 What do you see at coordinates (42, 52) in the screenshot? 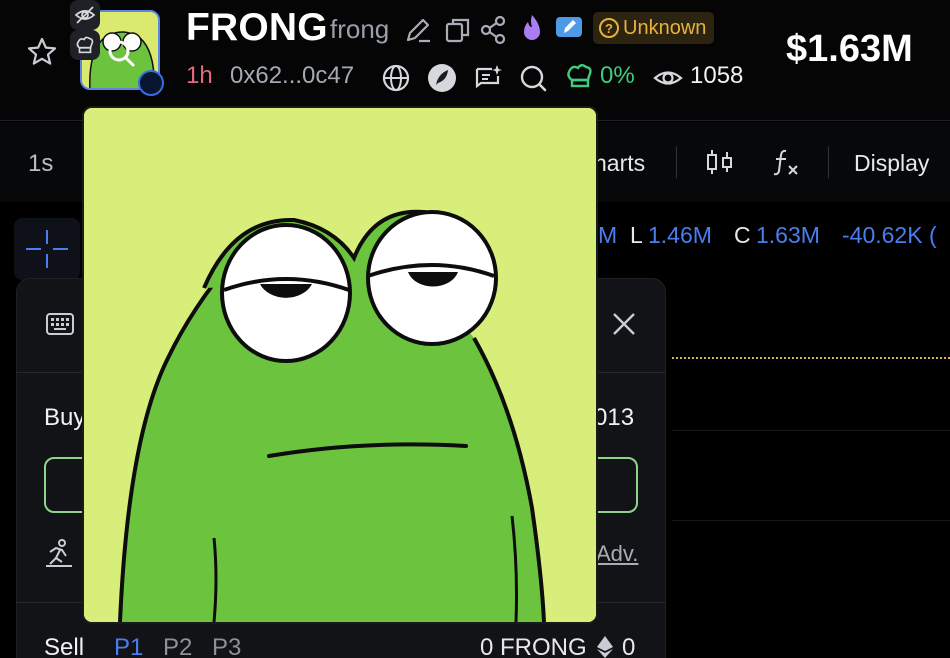
I see `star-icon` at bounding box center [42, 52].